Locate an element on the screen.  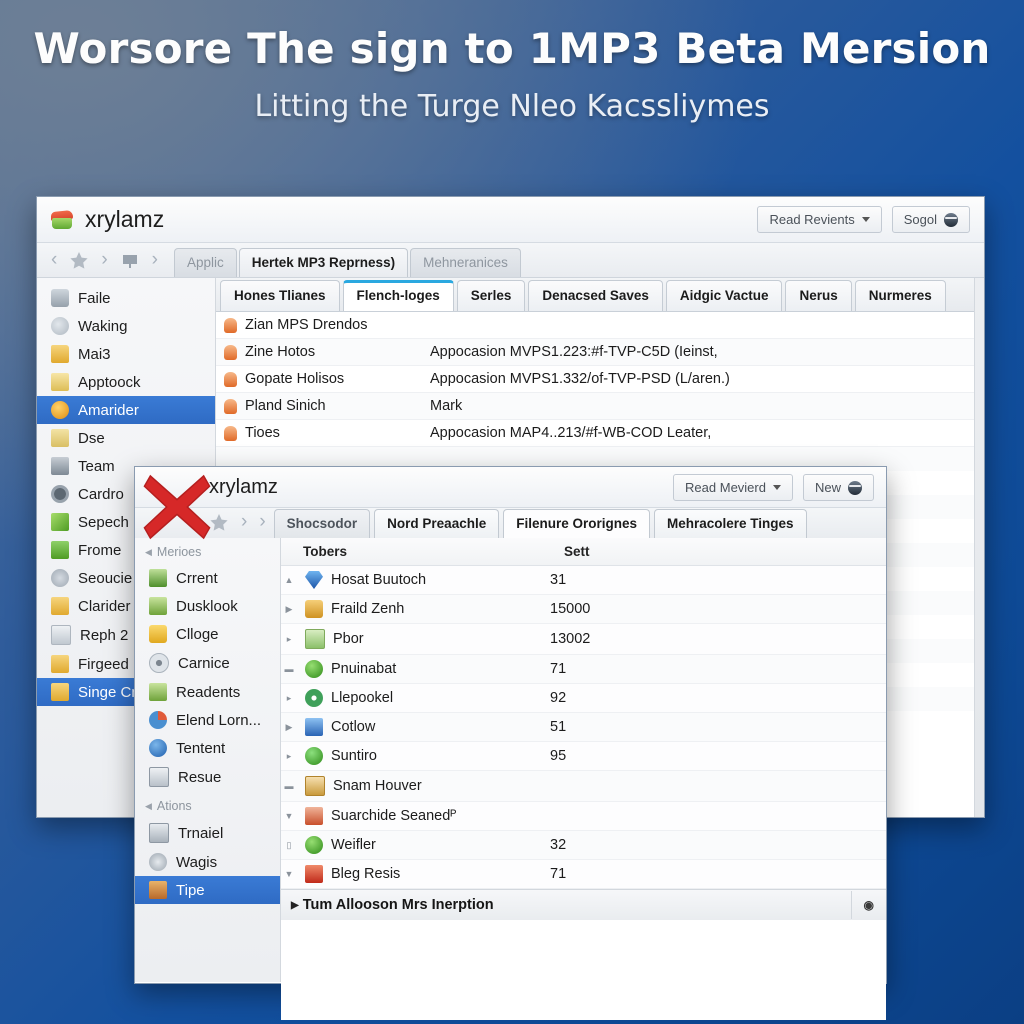
table-row: ▸ Suntiro 95 is located at coordinates (583, 756).